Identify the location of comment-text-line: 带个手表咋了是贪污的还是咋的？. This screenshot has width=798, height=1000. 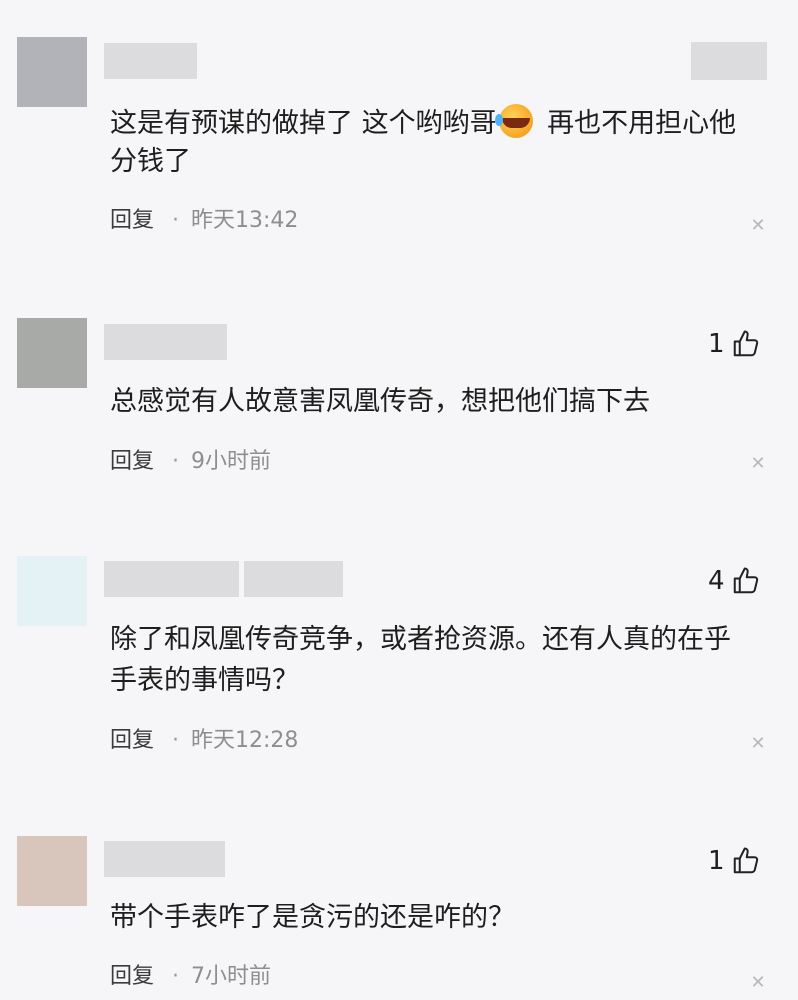
(312, 917).